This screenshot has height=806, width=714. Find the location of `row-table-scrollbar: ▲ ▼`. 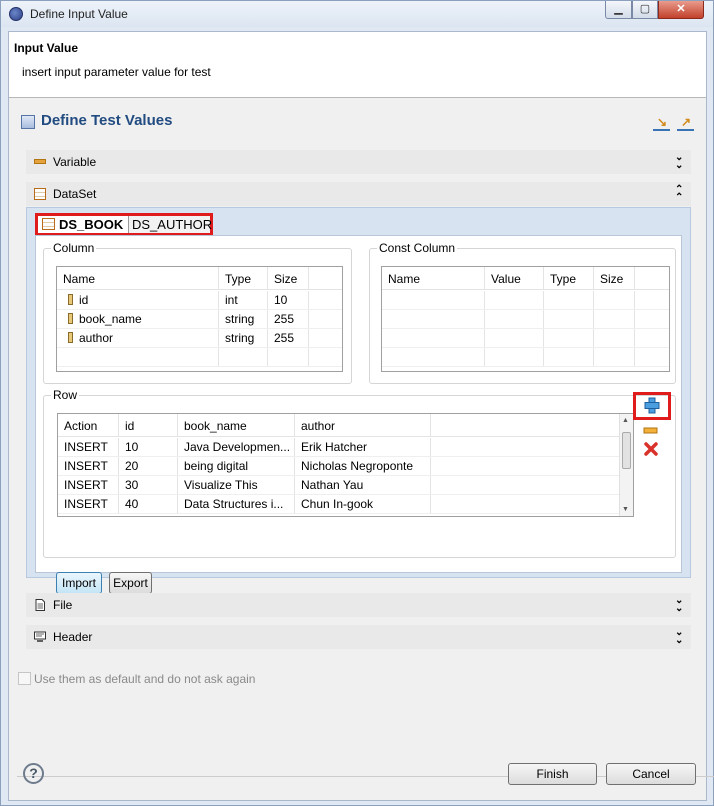

row-table-scrollbar: ▲ ▼ is located at coordinates (626, 465).